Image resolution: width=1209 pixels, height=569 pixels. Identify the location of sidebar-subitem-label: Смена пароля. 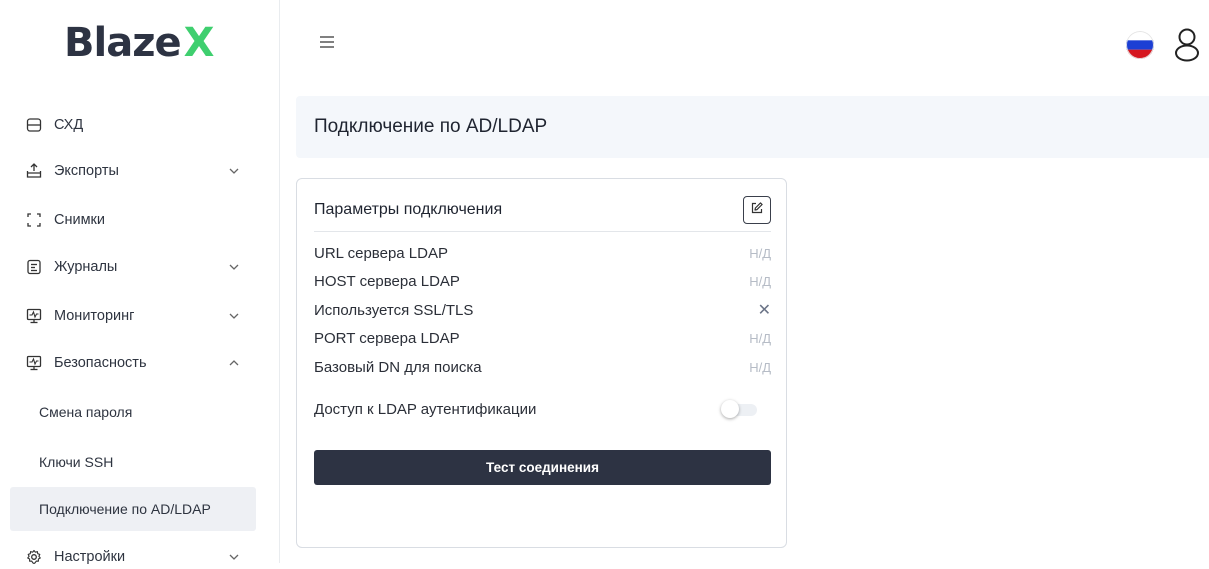
(86, 412).